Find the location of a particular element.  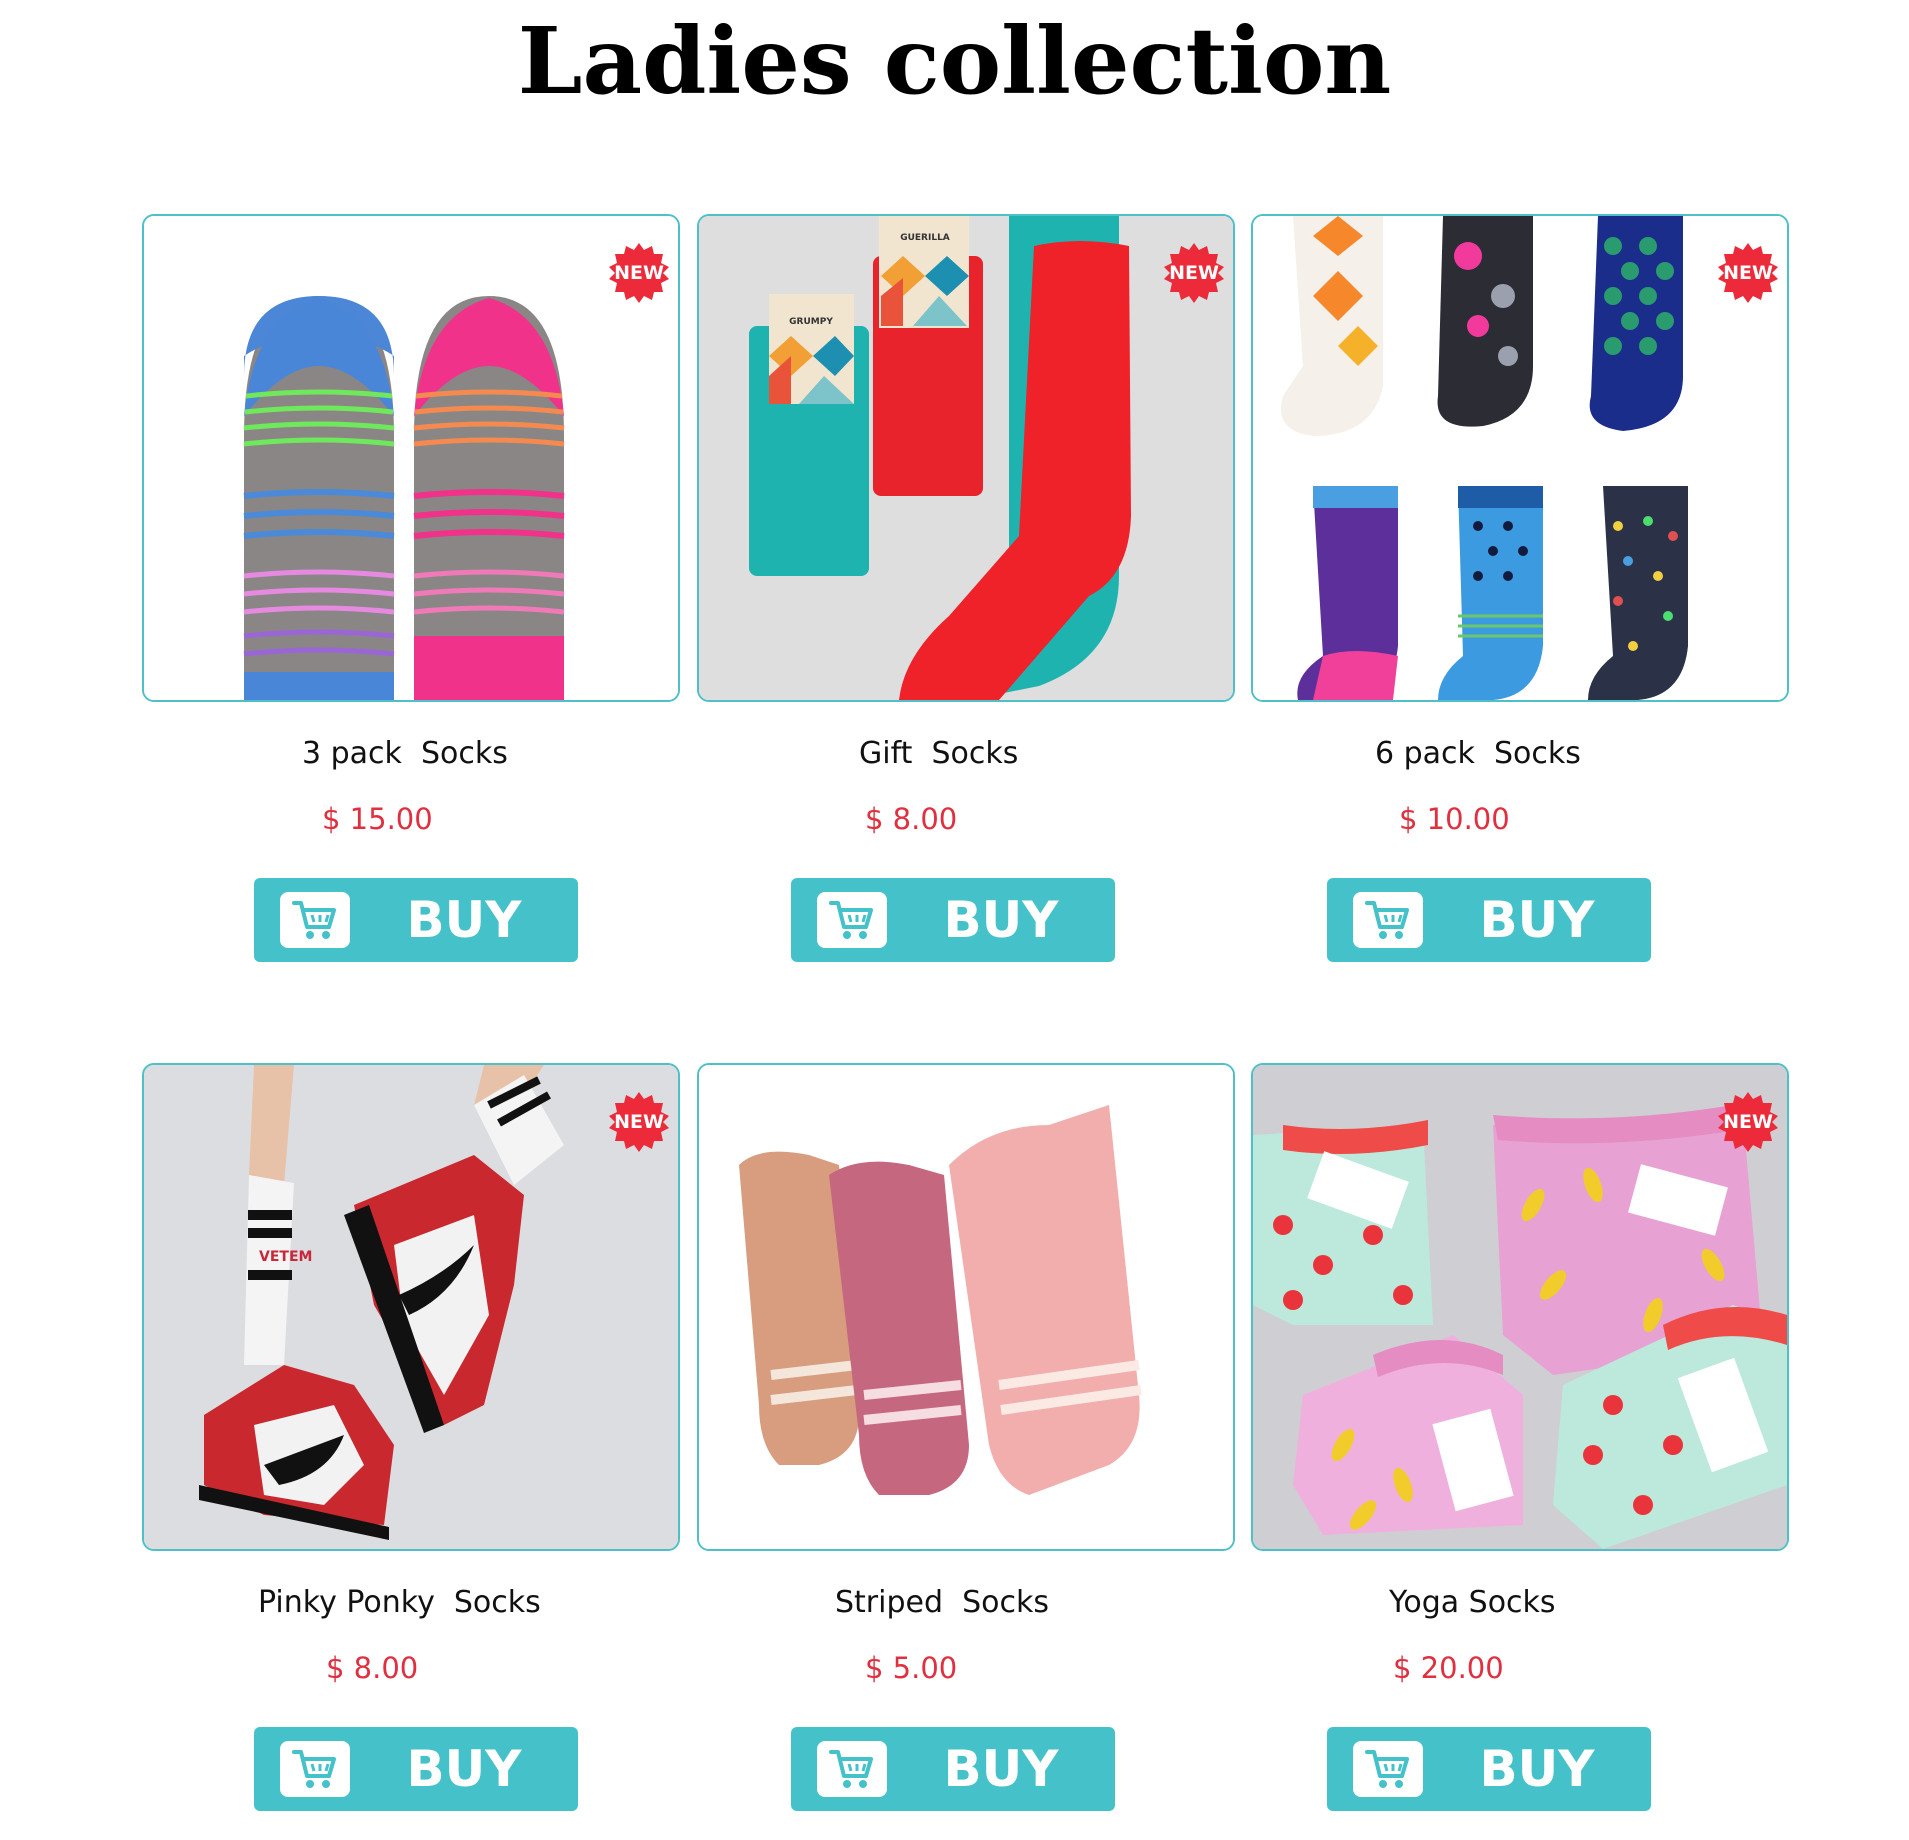

product-card: Striped Socks $ 5.00 BUY is located at coordinates (966, 1437).